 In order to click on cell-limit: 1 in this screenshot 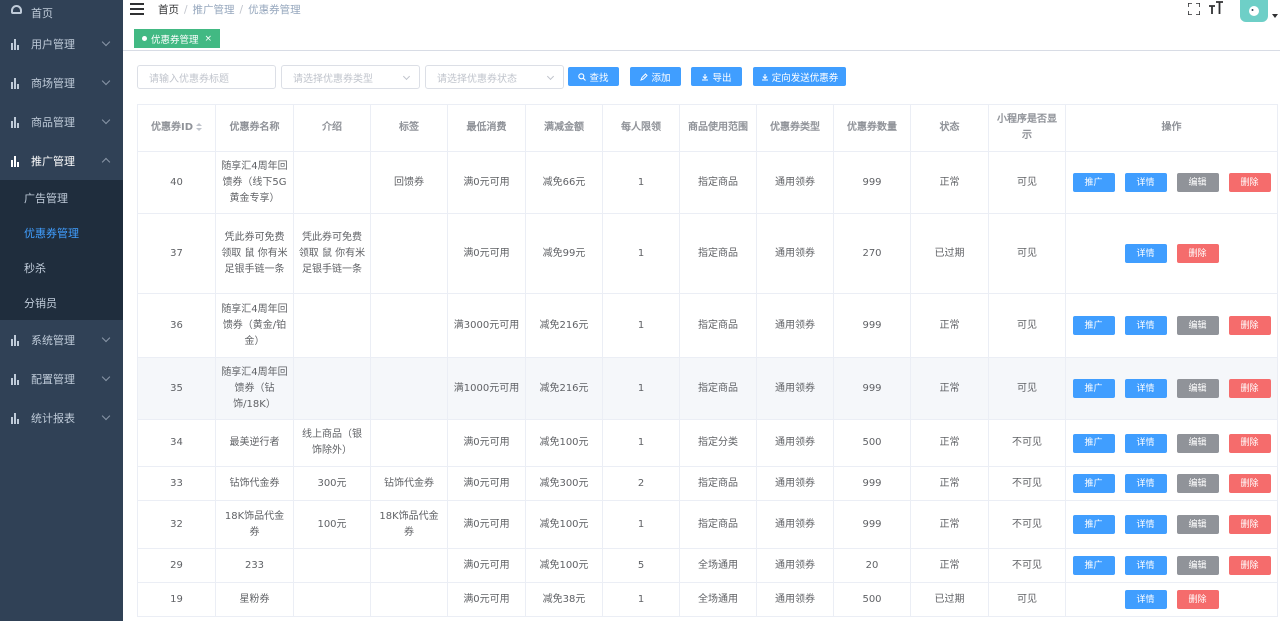, I will do `click(641, 443)`.